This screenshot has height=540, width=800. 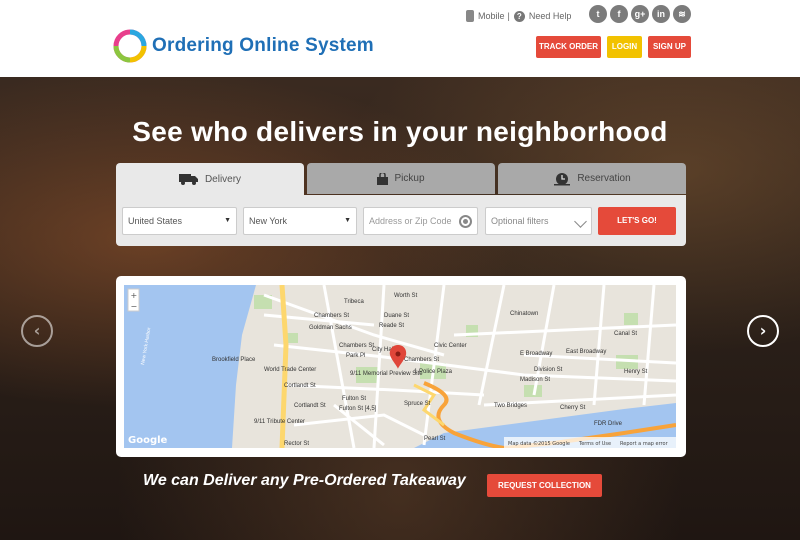 I want to click on help-icon: ?, so click(x=519, y=16).